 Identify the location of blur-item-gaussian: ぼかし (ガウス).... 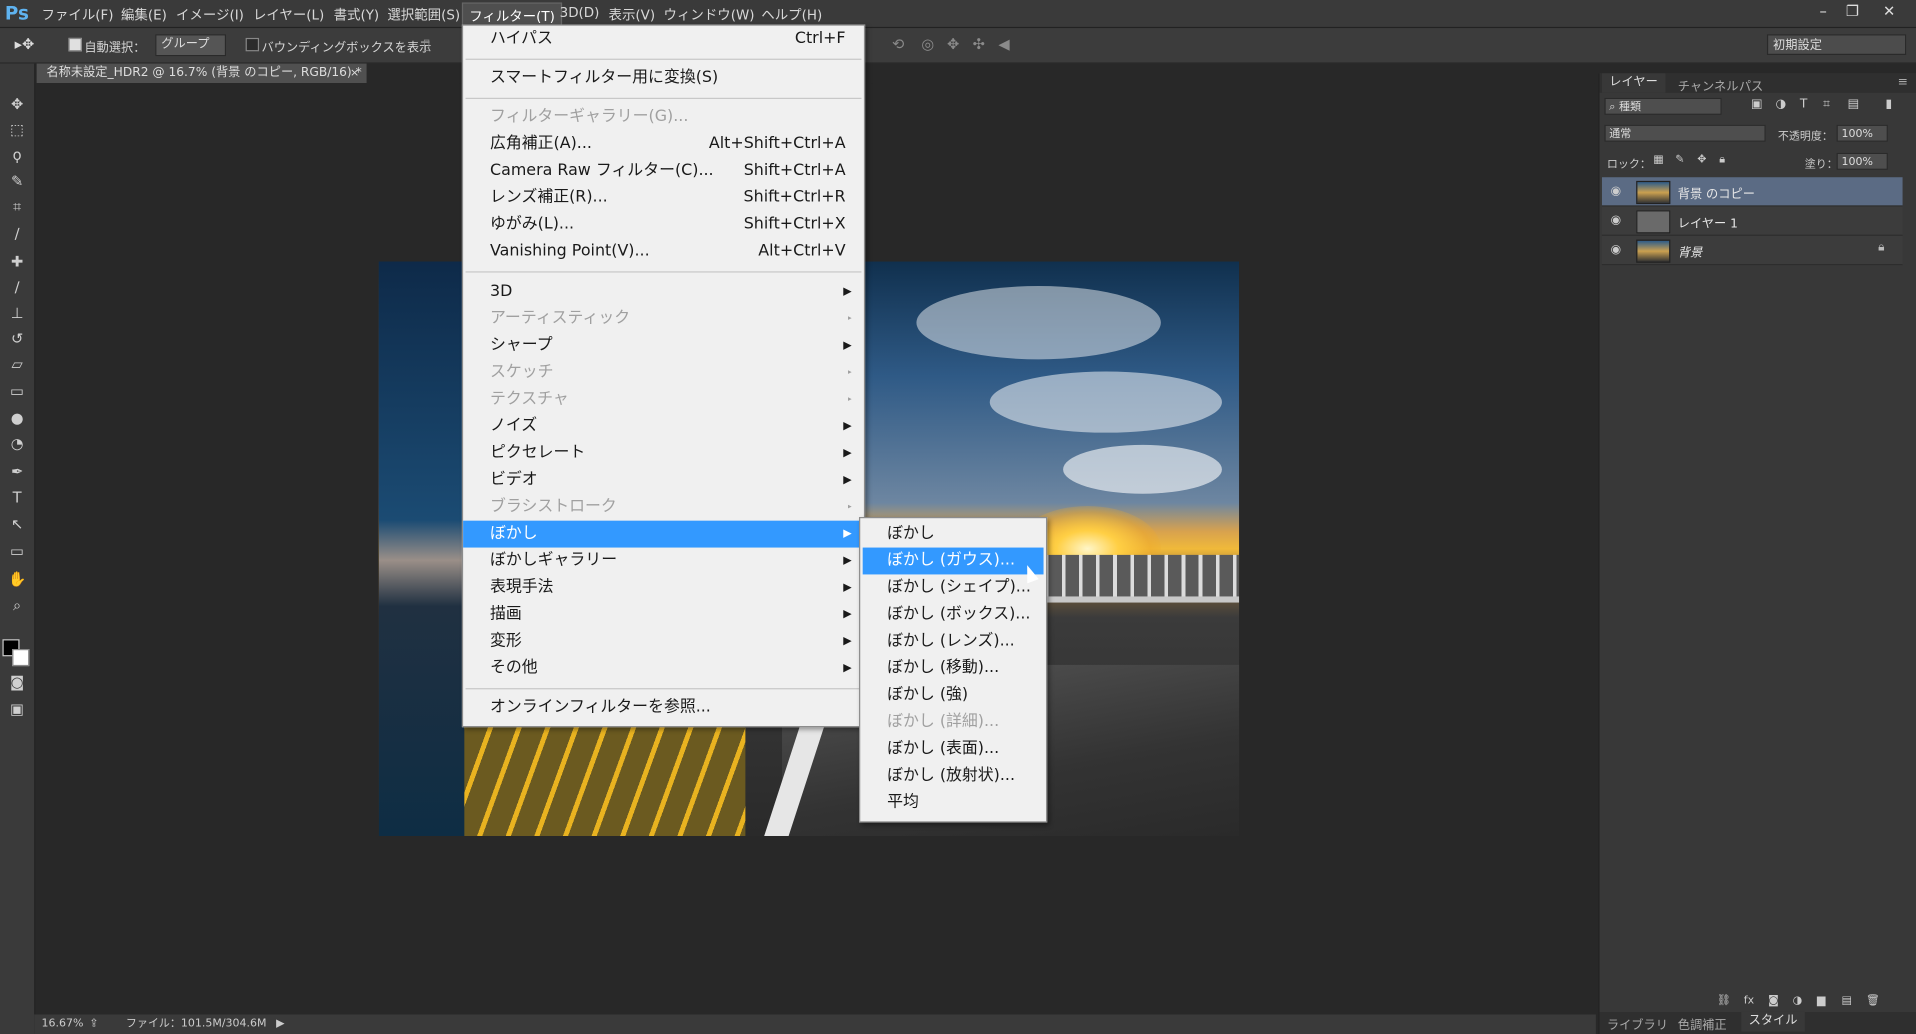
(953, 561).